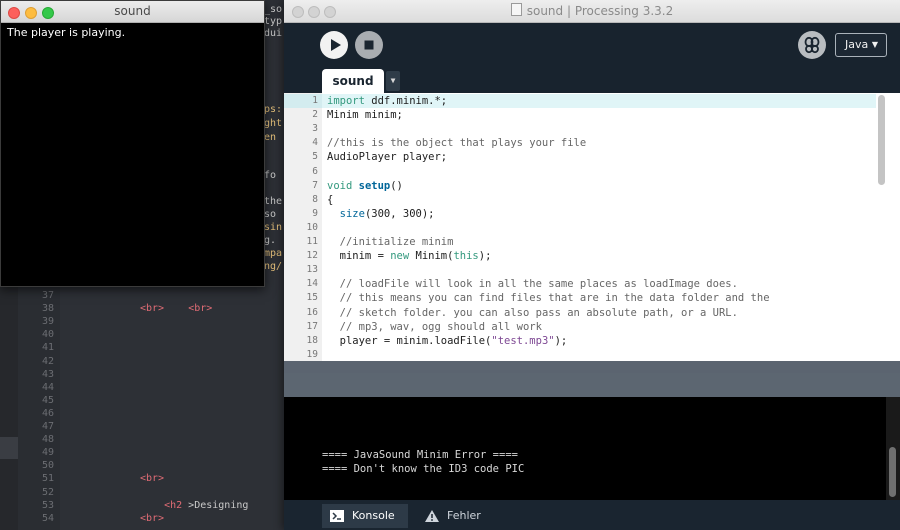  Describe the element at coordinates (315, 199) in the screenshot. I see `line-number: 8` at that location.